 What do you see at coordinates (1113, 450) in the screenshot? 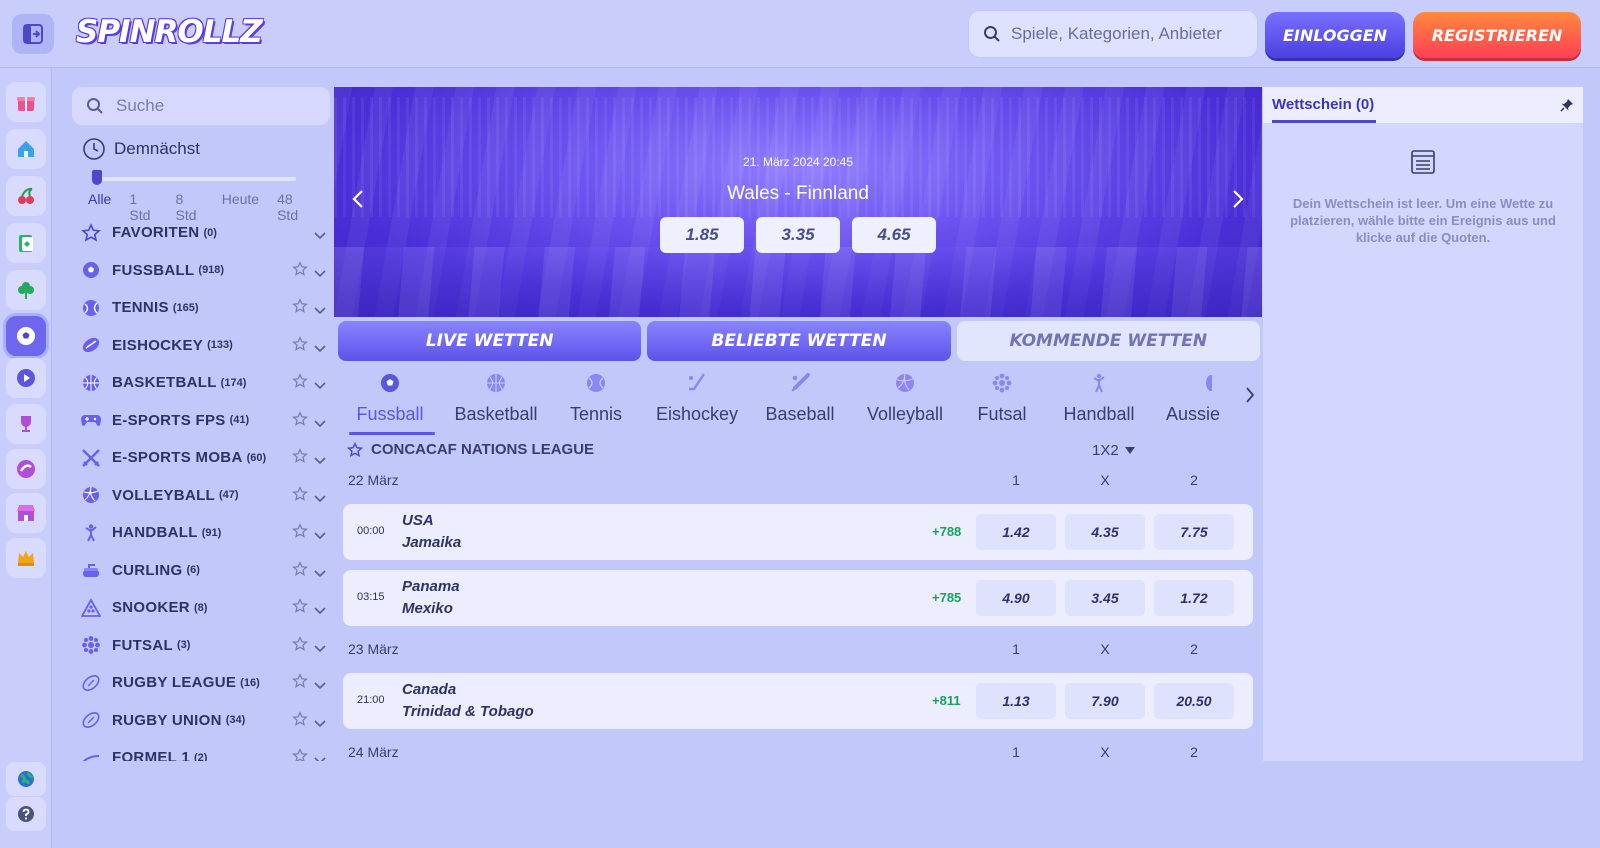
I see `market-selector: 1X2` at bounding box center [1113, 450].